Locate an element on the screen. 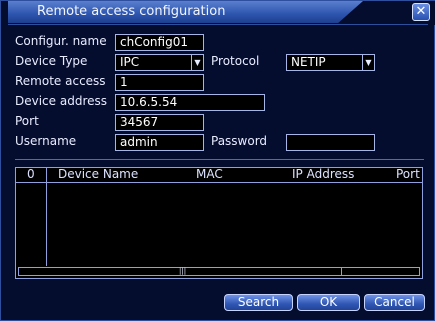 The image size is (435, 321). protocol-label: Protocol is located at coordinates (235, 61).